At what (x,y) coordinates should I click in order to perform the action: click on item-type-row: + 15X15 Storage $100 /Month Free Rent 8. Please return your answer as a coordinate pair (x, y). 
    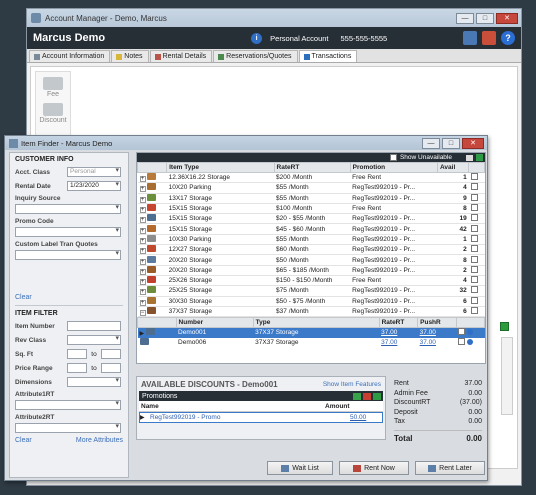
    Looking at the image, I should click on (311, 209).